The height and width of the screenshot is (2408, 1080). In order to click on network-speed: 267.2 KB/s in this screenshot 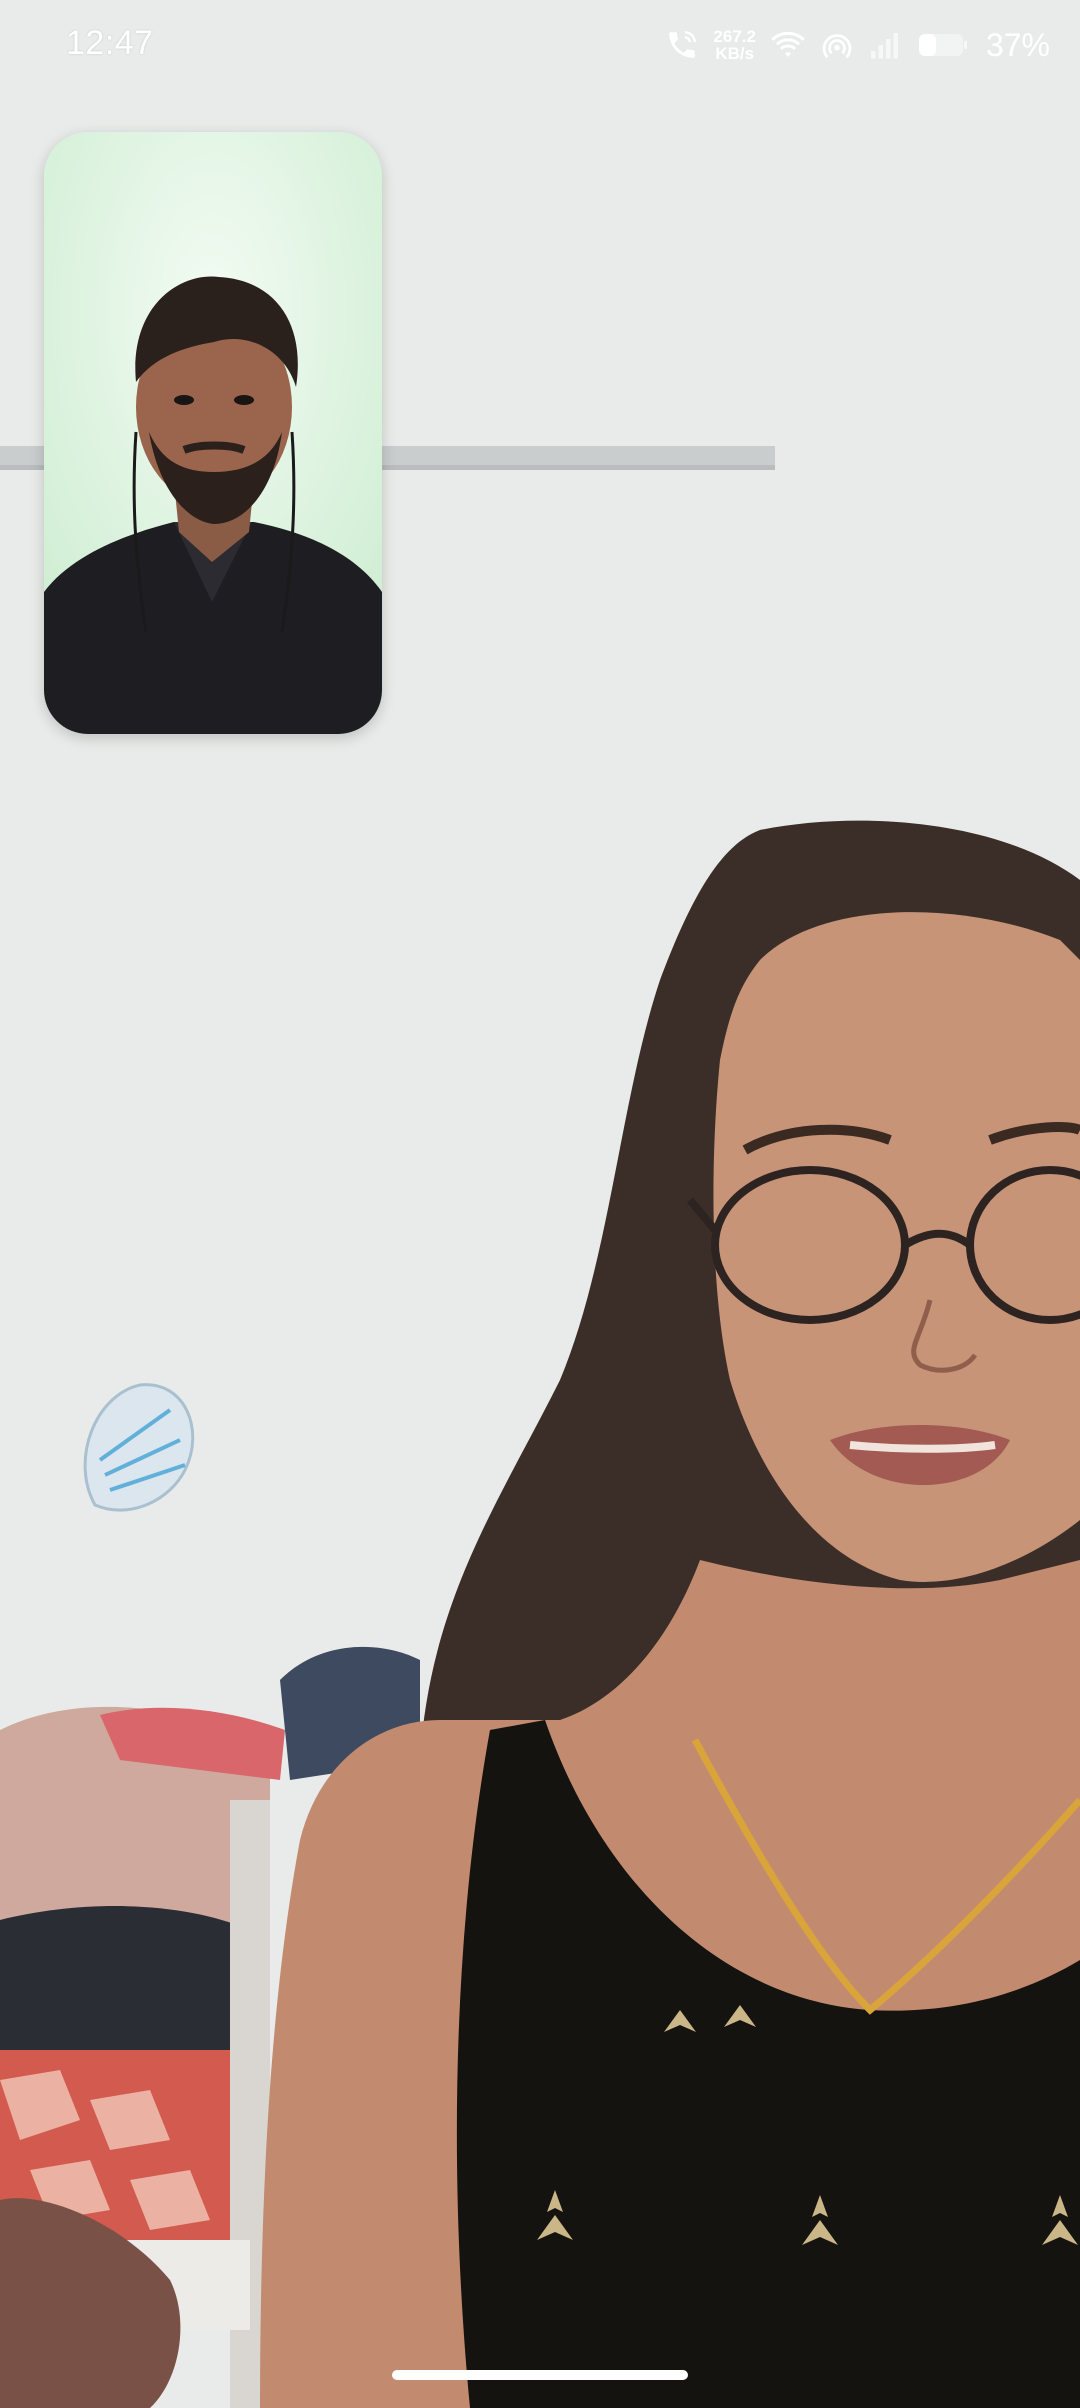, I will do `click(734, 45)`.